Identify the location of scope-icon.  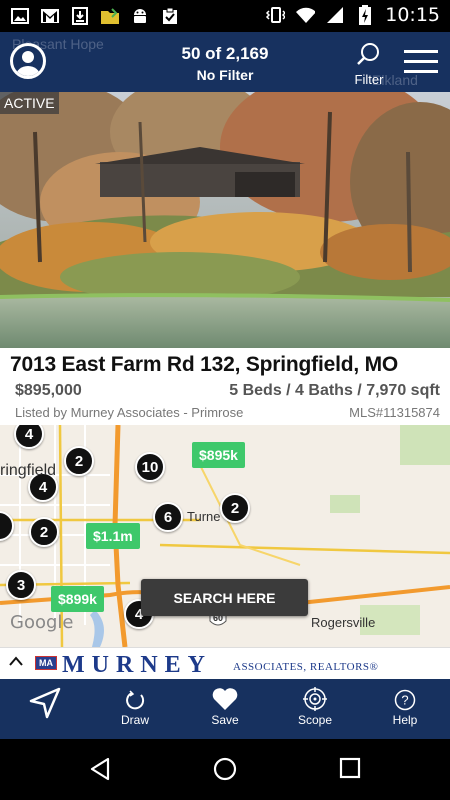
(315, 699).